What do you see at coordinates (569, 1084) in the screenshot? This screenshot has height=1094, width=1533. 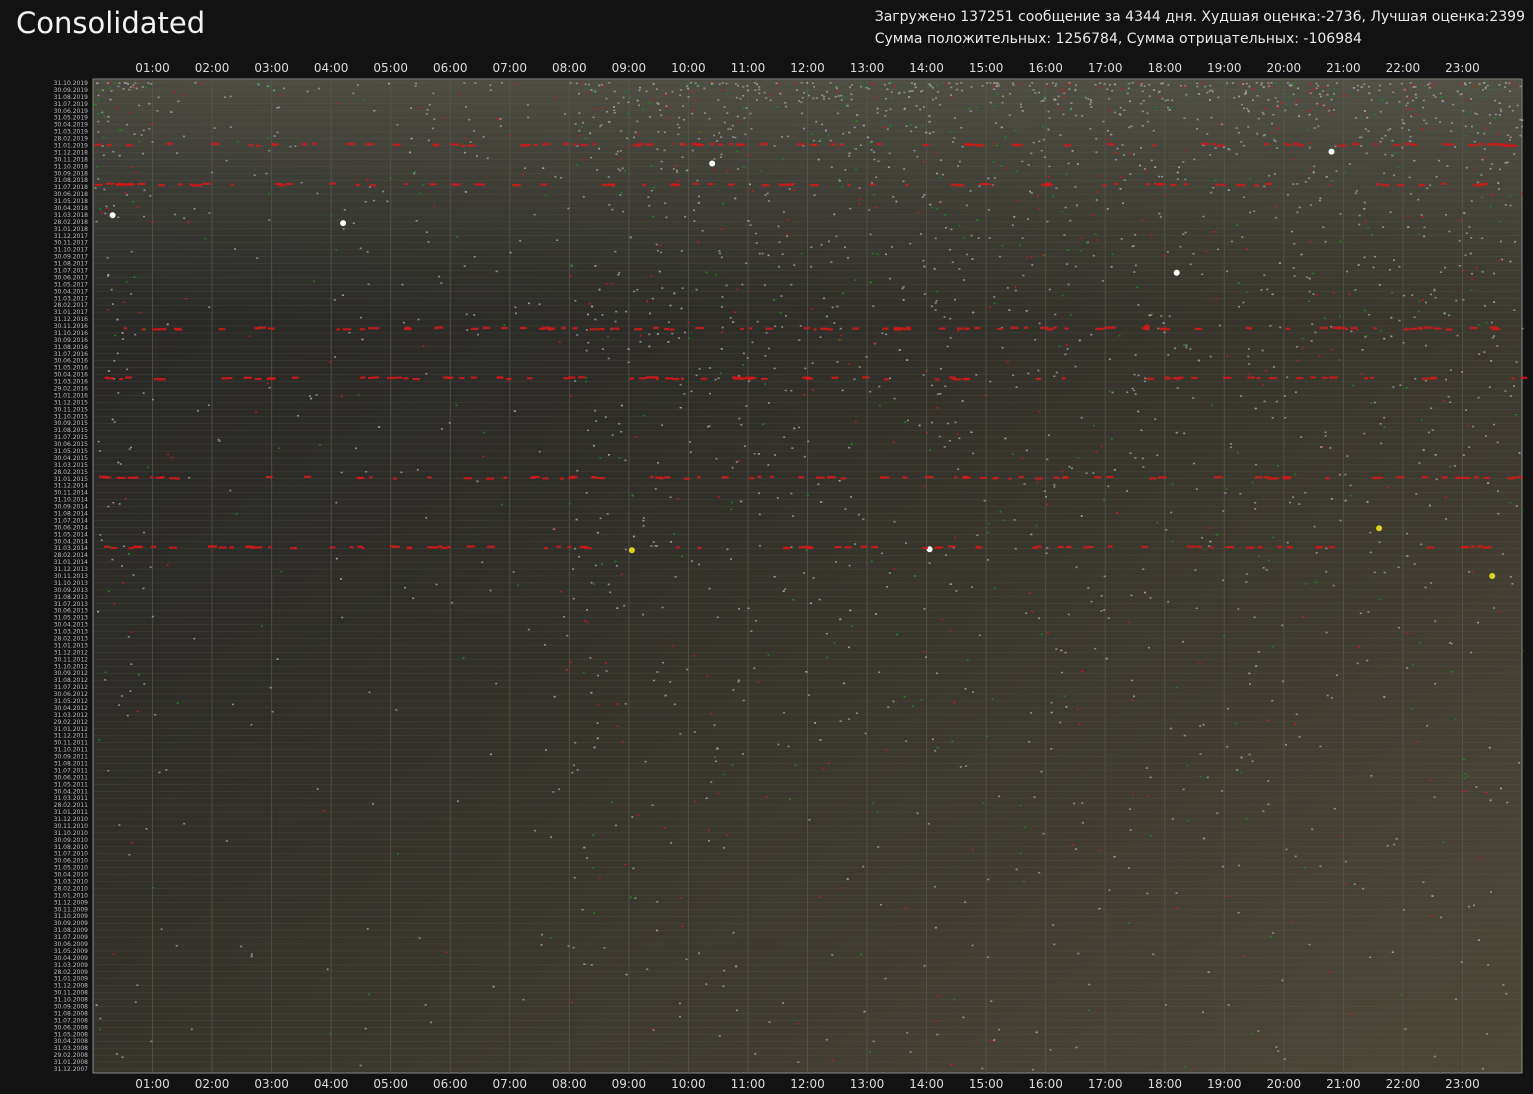 I see `x-tick-label-bottom: 08:00` at bounding box center [569, 1084].